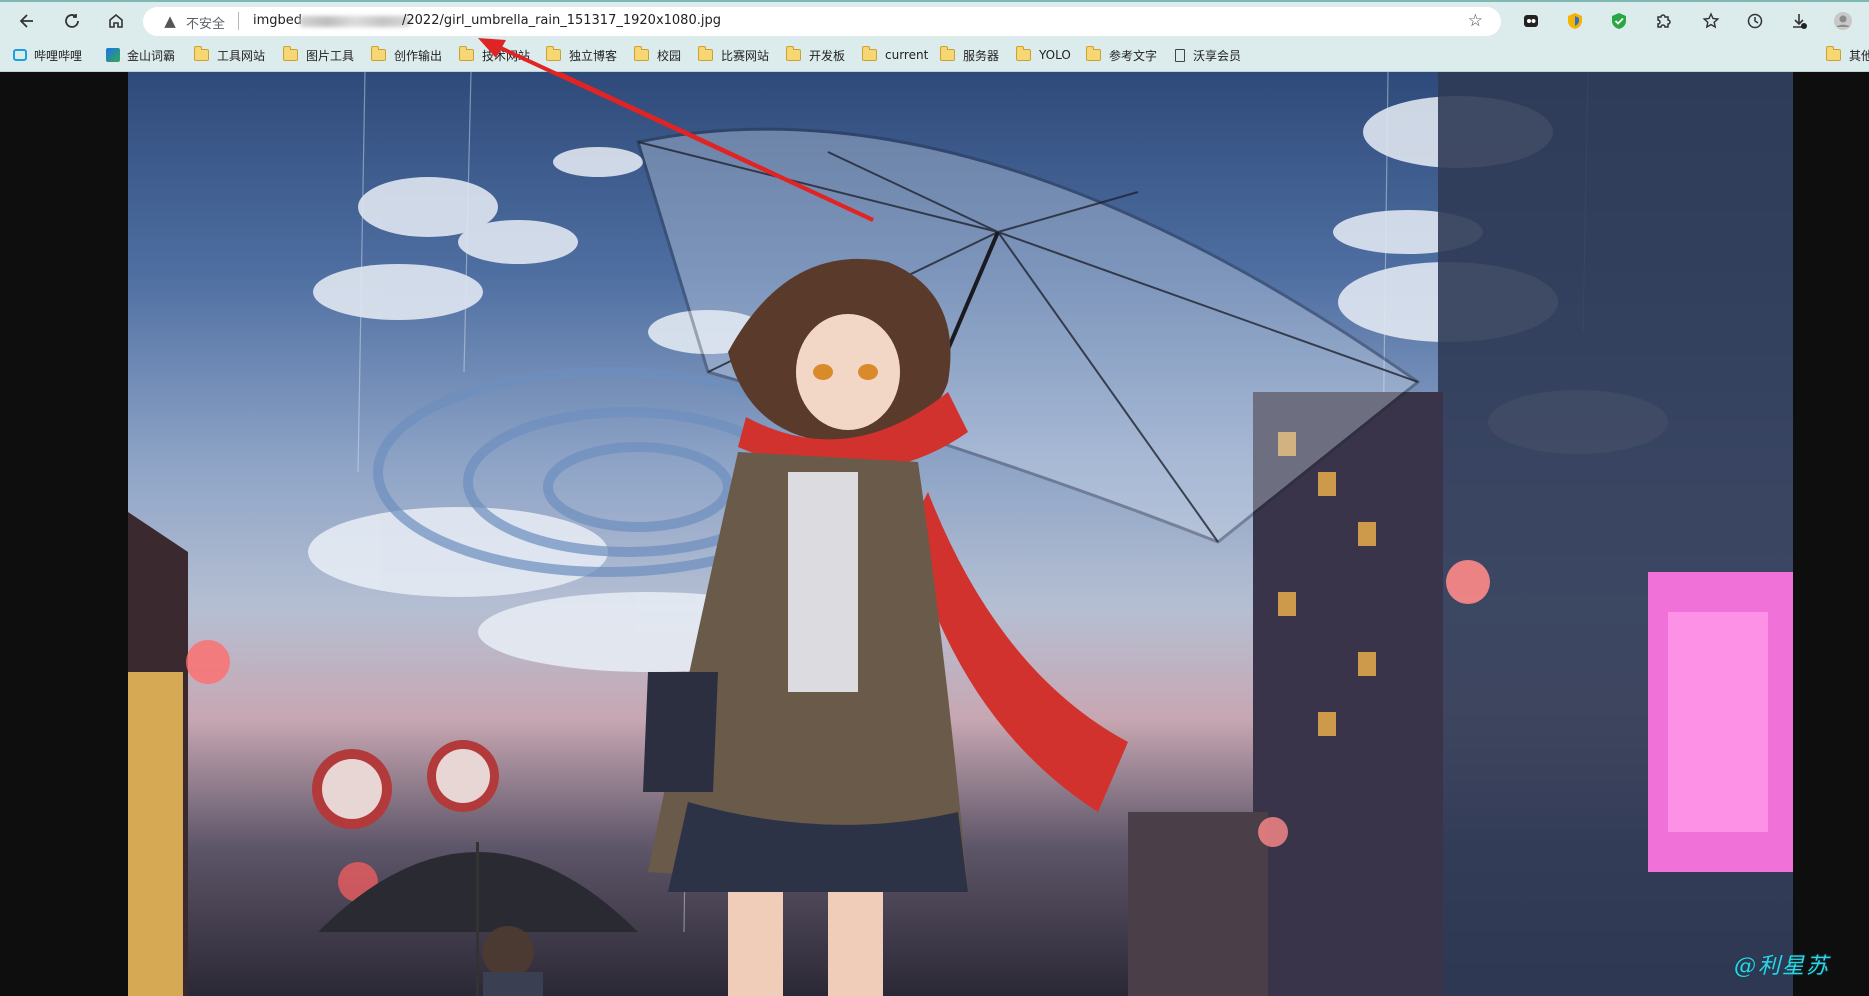  What do you see at coordinates (506, 55) in the screenshot?
I see `bookmark-label: 技术网站` at bounding box center [506, 55].